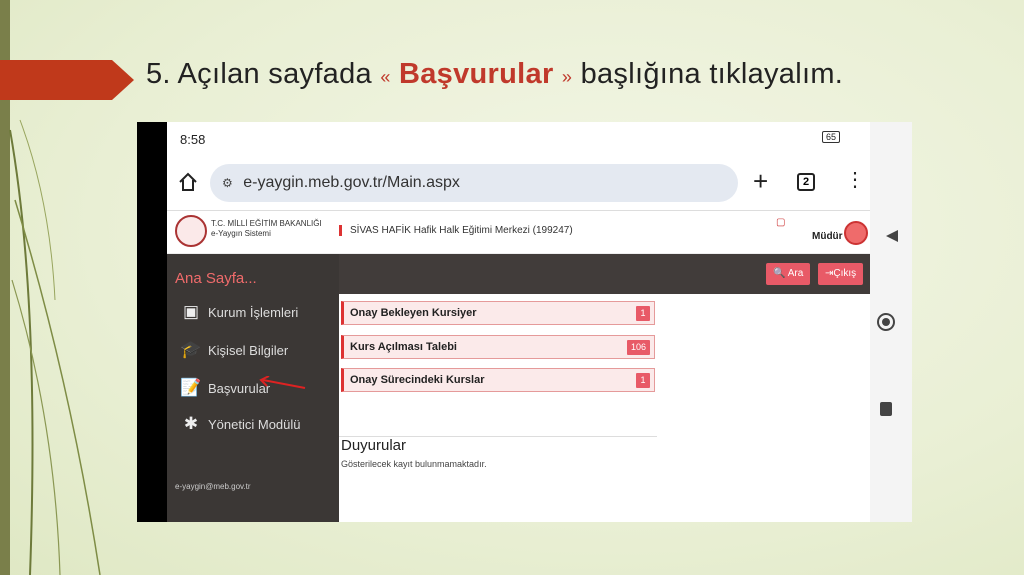 The height and width of the screenshot is (575, 1024). Describe the element at coordinates (474, 183) in the screenshot. I see `address-bar: ⚙ e-yaygin.meb.gov.tr/Main.aspx` at that location.